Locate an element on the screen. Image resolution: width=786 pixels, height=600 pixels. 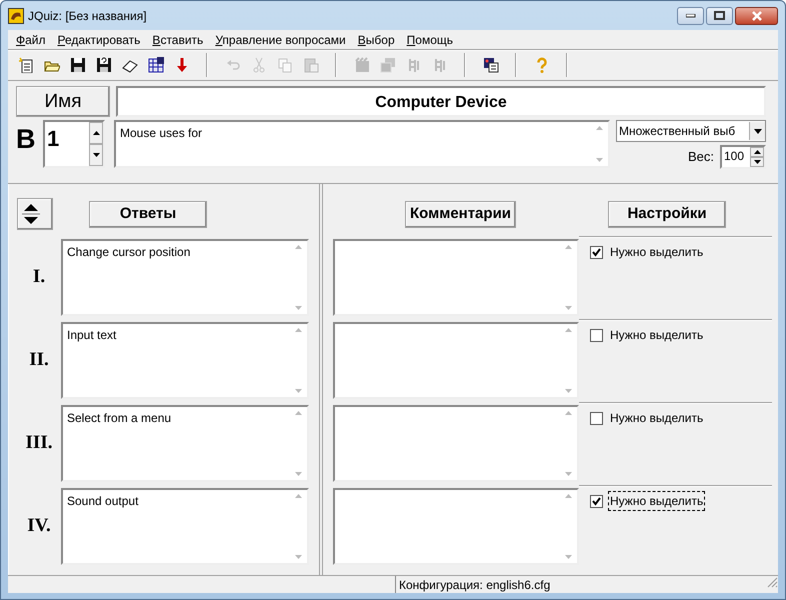
weight-label: Вес: is located at coordinates (701, 157).